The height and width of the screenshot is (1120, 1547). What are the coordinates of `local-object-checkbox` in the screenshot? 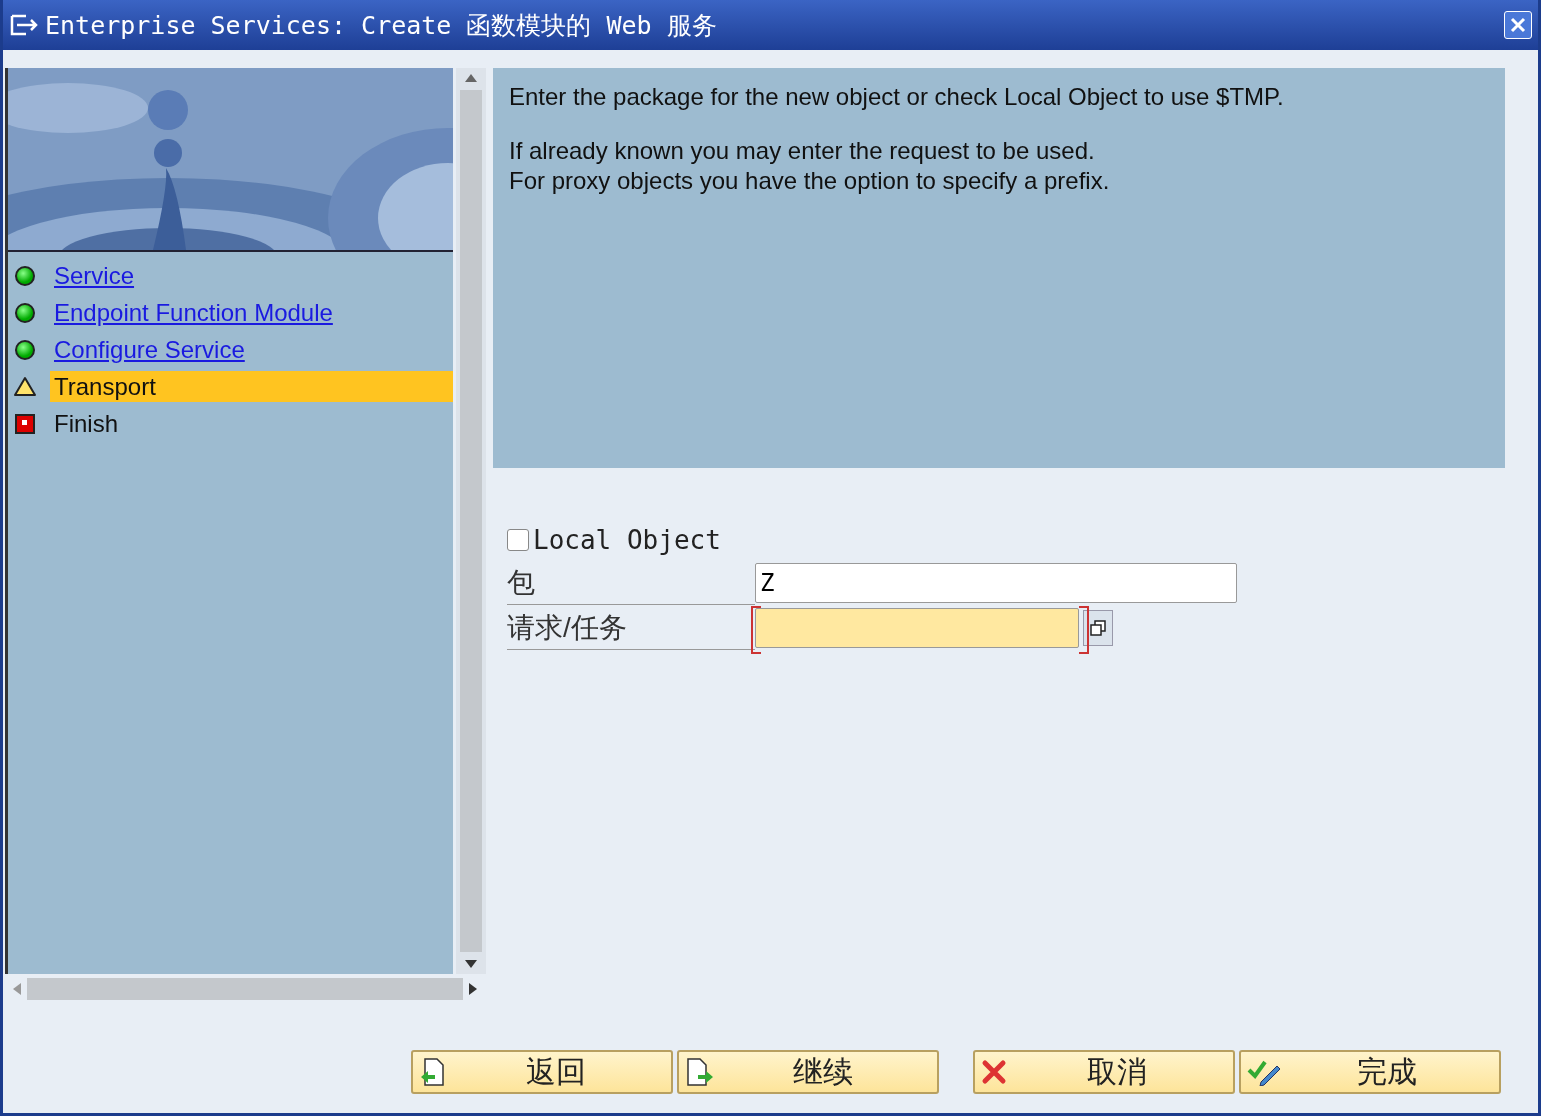 It's located at (518, 540).